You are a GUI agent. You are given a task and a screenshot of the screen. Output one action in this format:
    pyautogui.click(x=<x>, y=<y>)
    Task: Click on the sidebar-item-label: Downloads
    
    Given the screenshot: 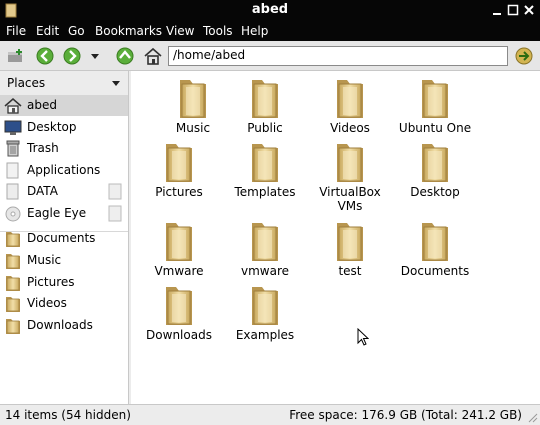 What is the action you would take?
    pyautogui.click(x=60, y=325)
    